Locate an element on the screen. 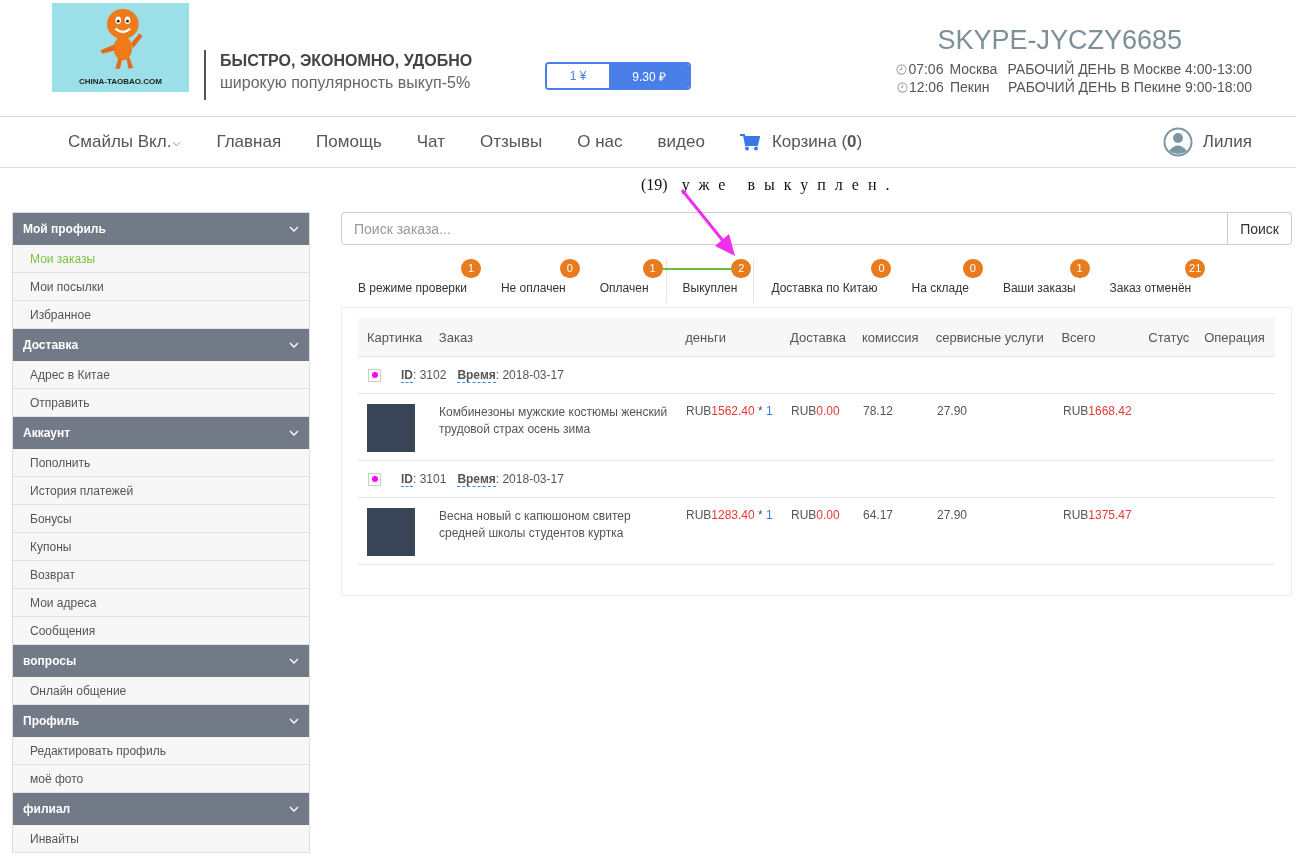 The width and height of the screenshot is (1296, 864). working-hours: РАБОЧИЙ ДЕНЬ В Пекине 9:00-18:00 is located at coordinates (1129, 87).